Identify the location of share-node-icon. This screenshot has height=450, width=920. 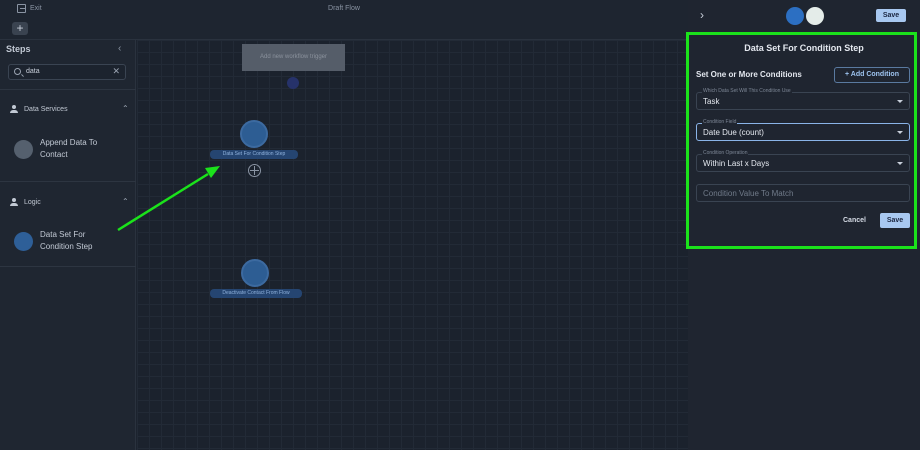
(255, 273).